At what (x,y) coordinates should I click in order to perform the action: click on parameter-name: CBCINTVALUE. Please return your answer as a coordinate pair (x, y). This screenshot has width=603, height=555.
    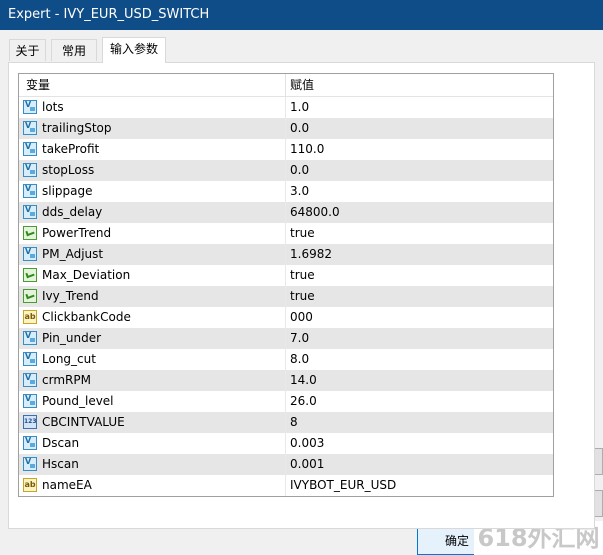
    Looking at the image, I should click on (83, 422).